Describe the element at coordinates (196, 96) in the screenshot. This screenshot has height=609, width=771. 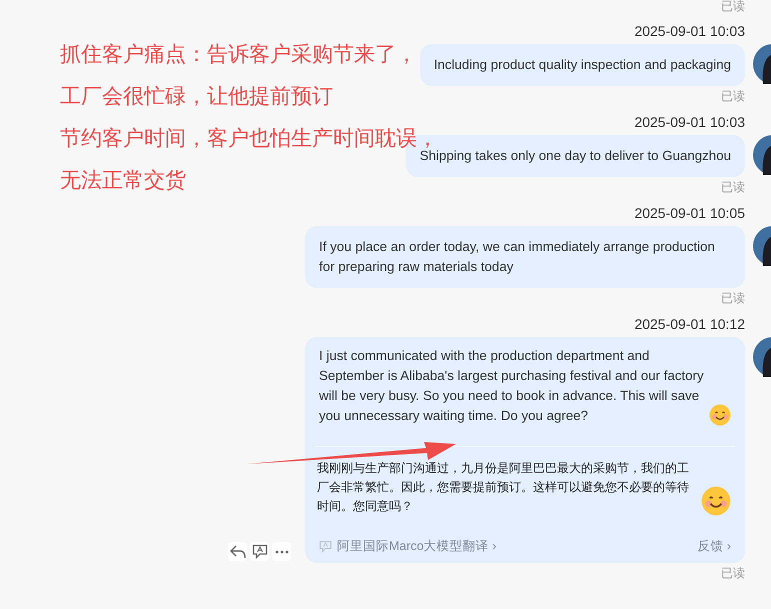
I see `annotation-text: 工厂会很忙碌，让他提前预订` at that location.